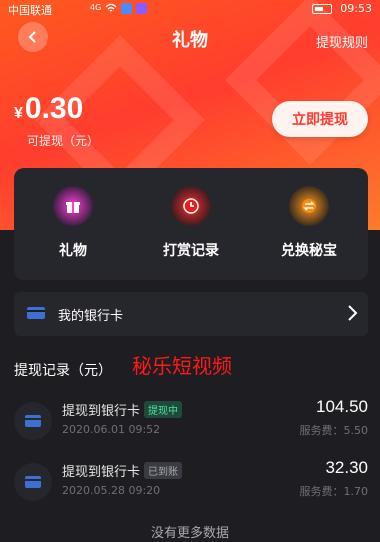 The width and height of the screenshot is (380, 542). I want to click on balance-amount: ¥0.30, so click(48, 109).